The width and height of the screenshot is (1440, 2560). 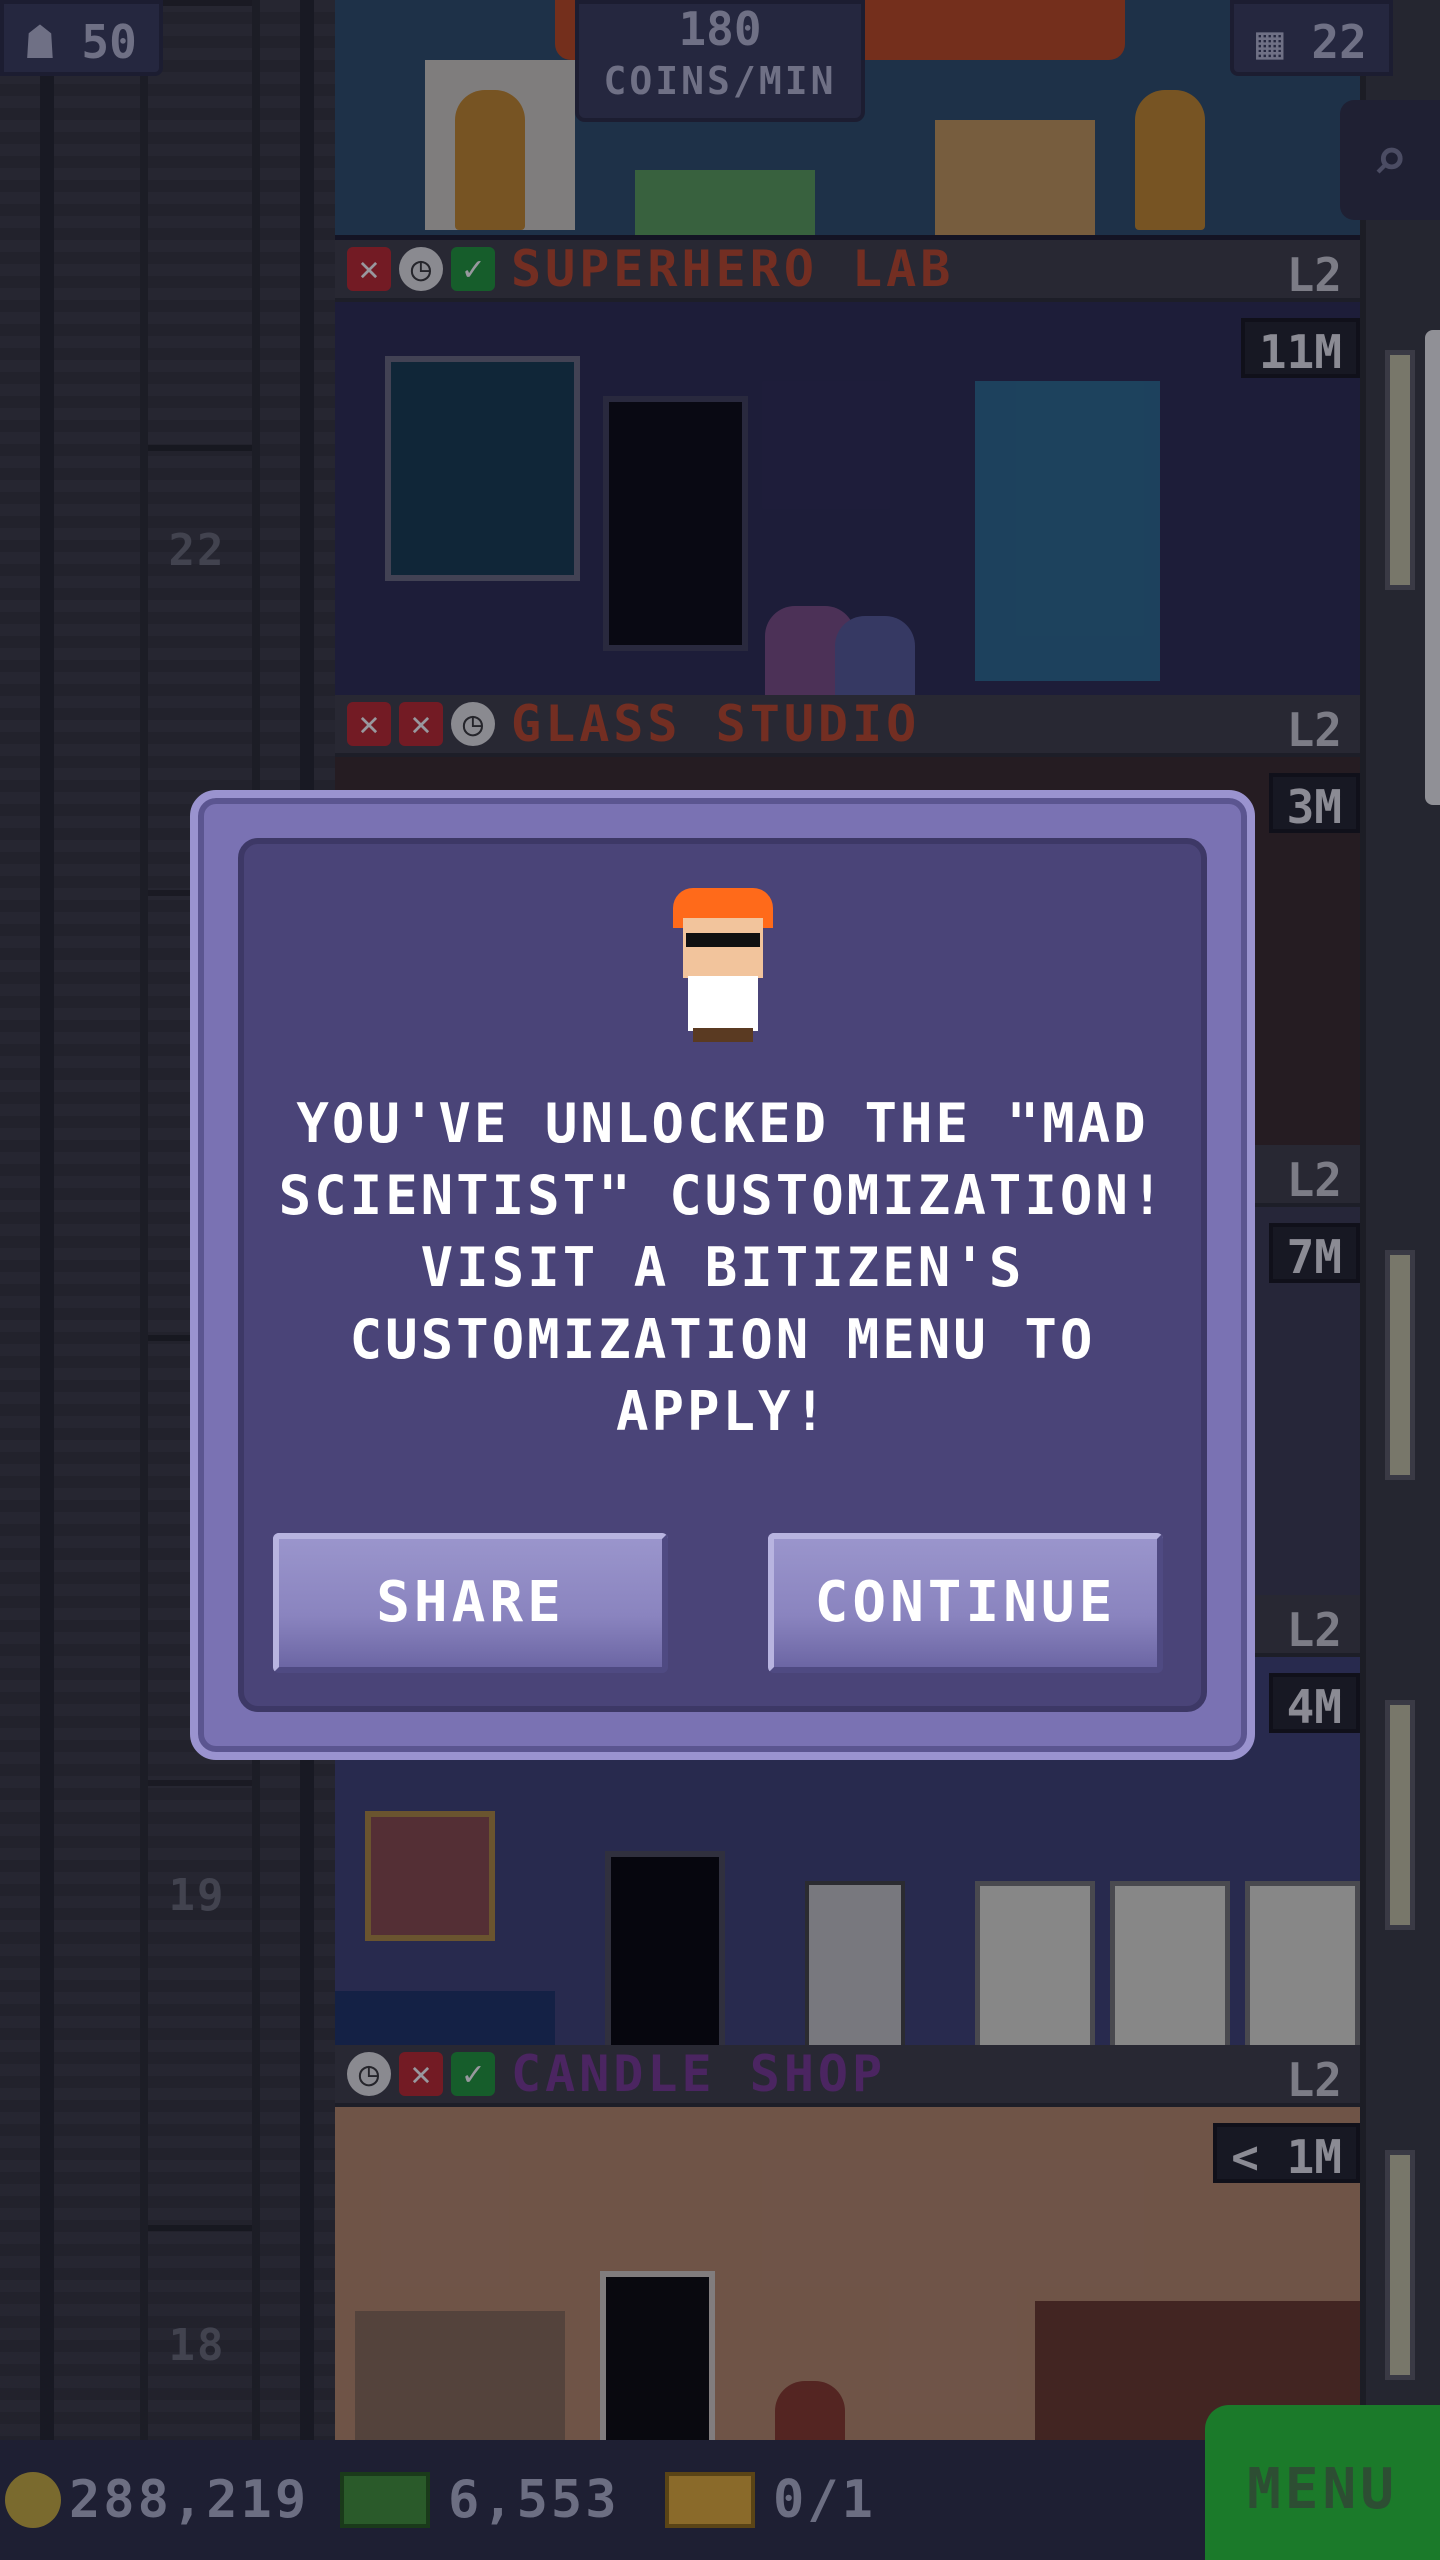 I want to click on floor-superhero-lab: ✕ ◷ ✓ SUPERHERO LAB L2 11M, so click(x=847, y=478).